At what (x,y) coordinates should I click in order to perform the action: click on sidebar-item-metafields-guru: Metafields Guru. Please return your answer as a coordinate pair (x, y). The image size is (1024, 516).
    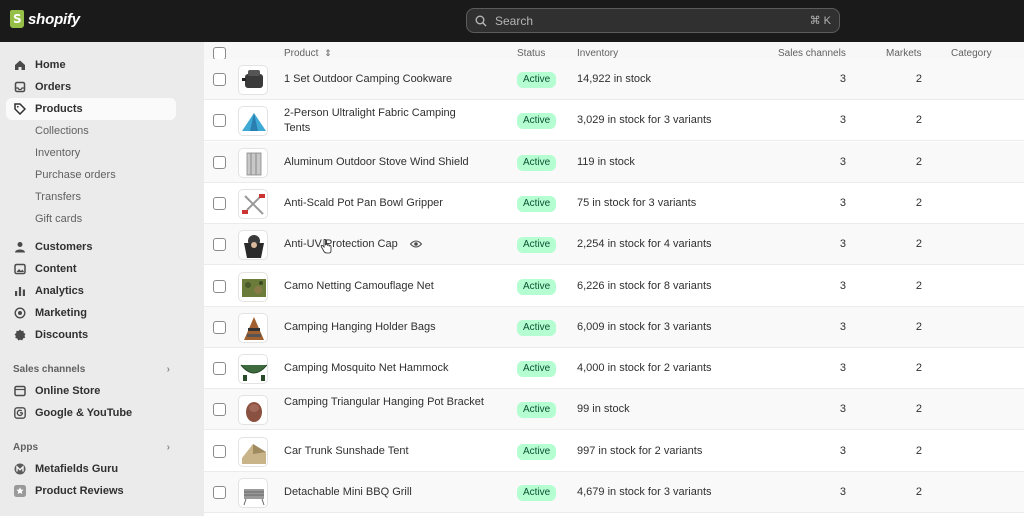
    Looking at the image, I should click on (92, 469).